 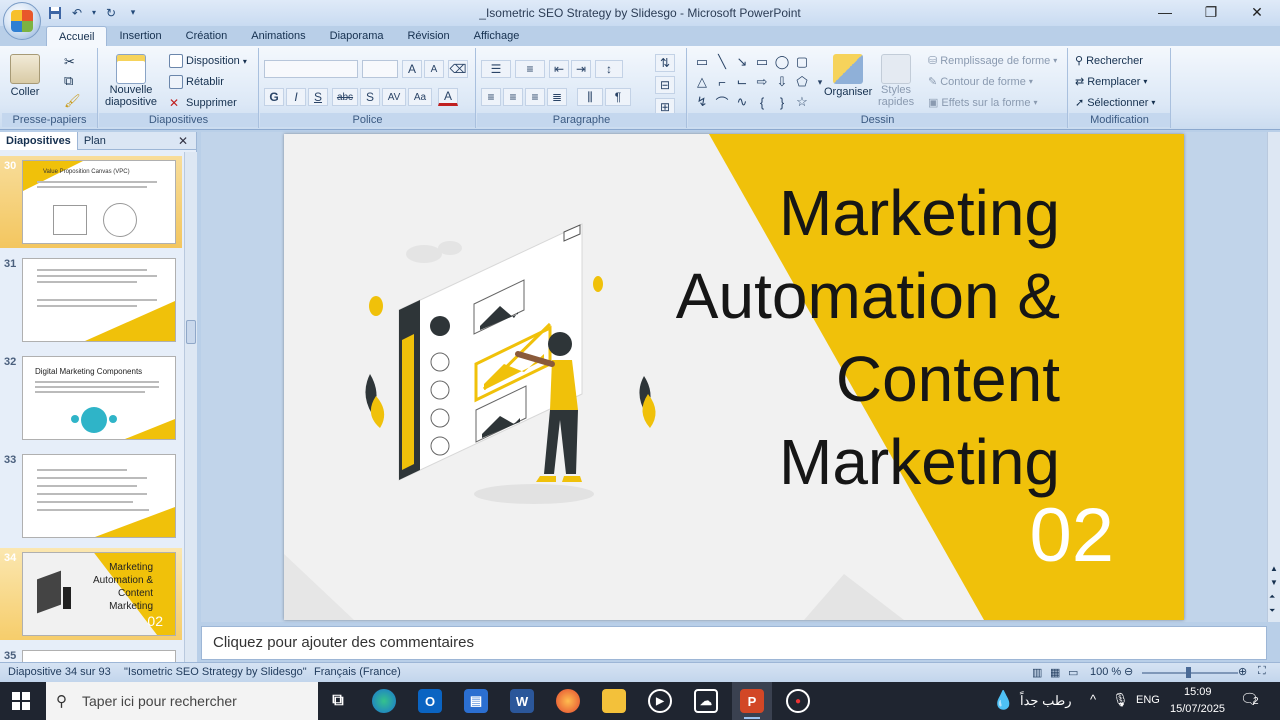 I want to click on align-text-icon: ⊟, so click(x=665, y=85).